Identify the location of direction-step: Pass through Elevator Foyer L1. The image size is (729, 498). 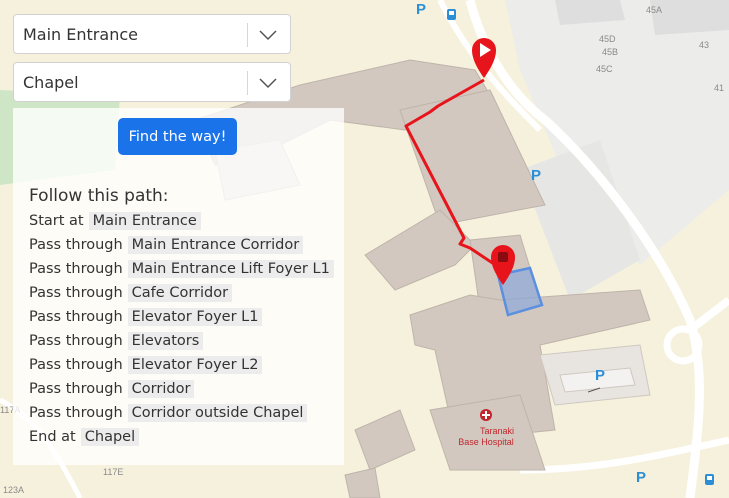
(181, 317).